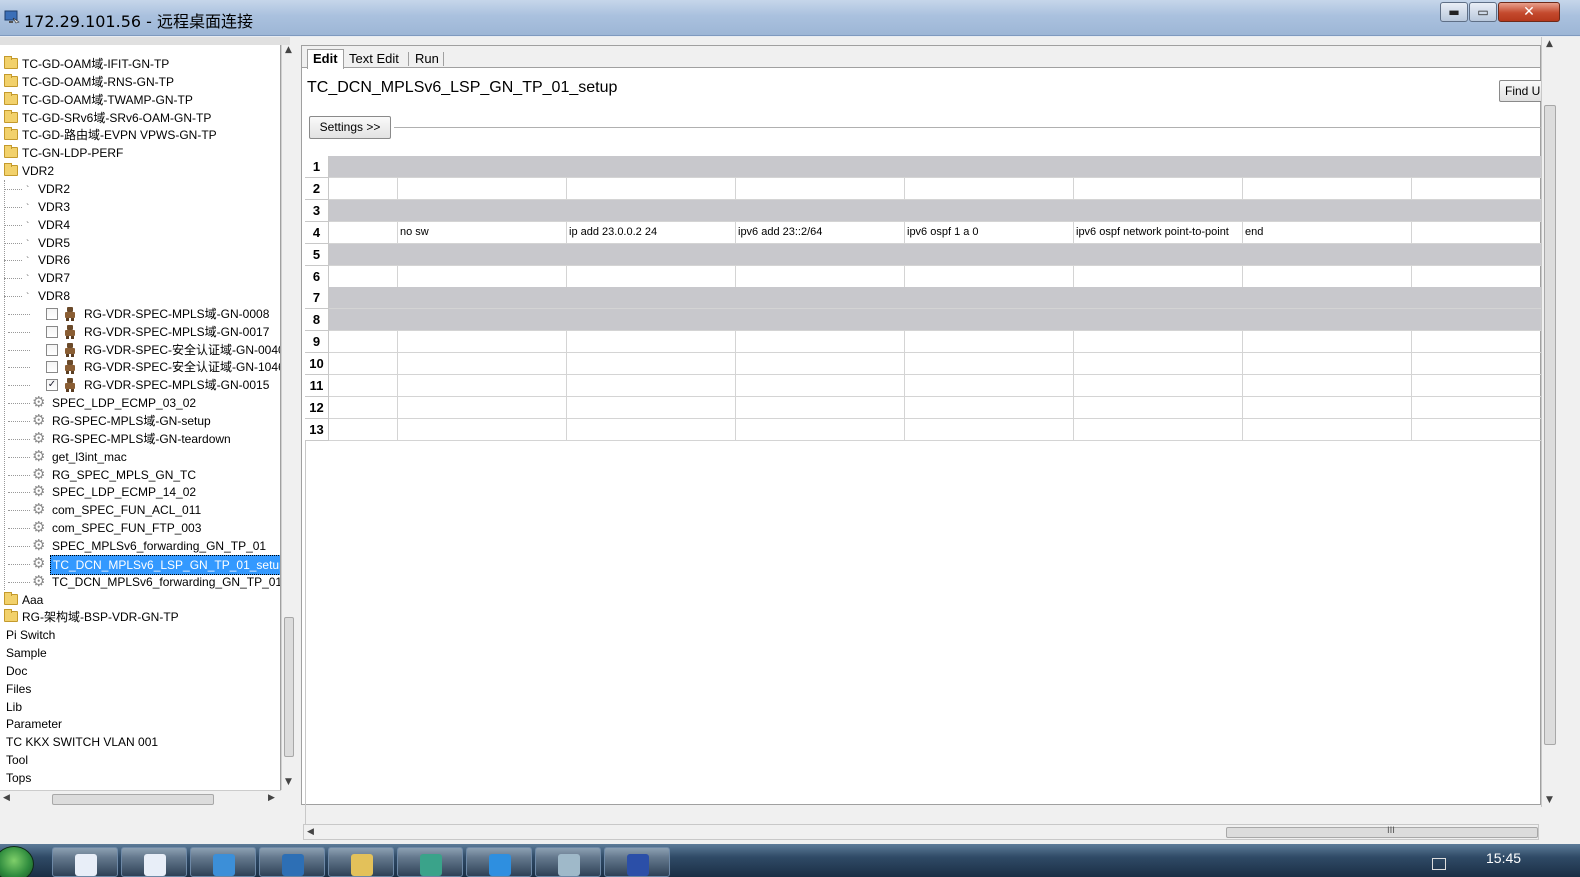  Describe the element at coordinates (140, 635) in the screenshot. I see `tree-item: Pi Switch` at that location.